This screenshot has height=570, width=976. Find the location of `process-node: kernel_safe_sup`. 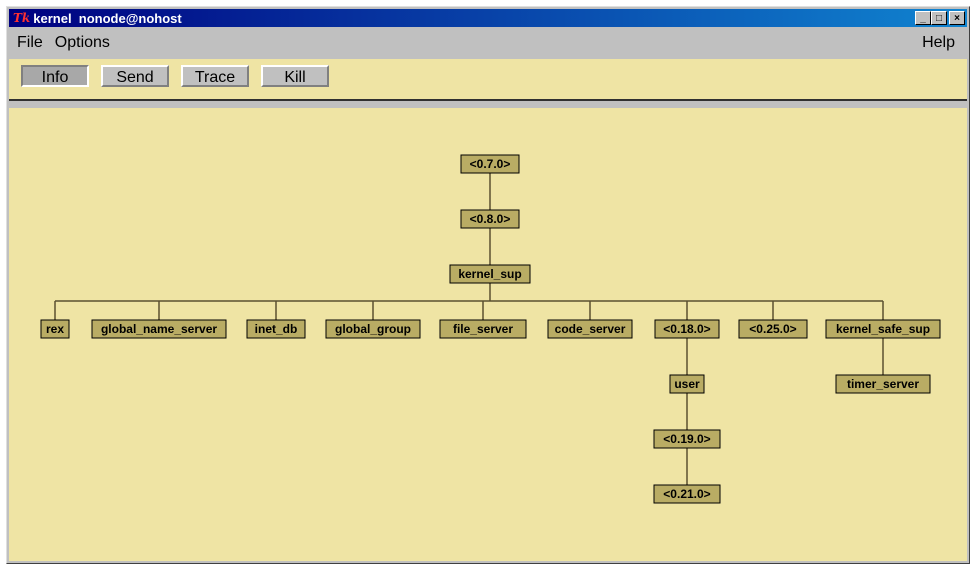

process-node: kernel_safe_sup is located at coordinates (883, 329).